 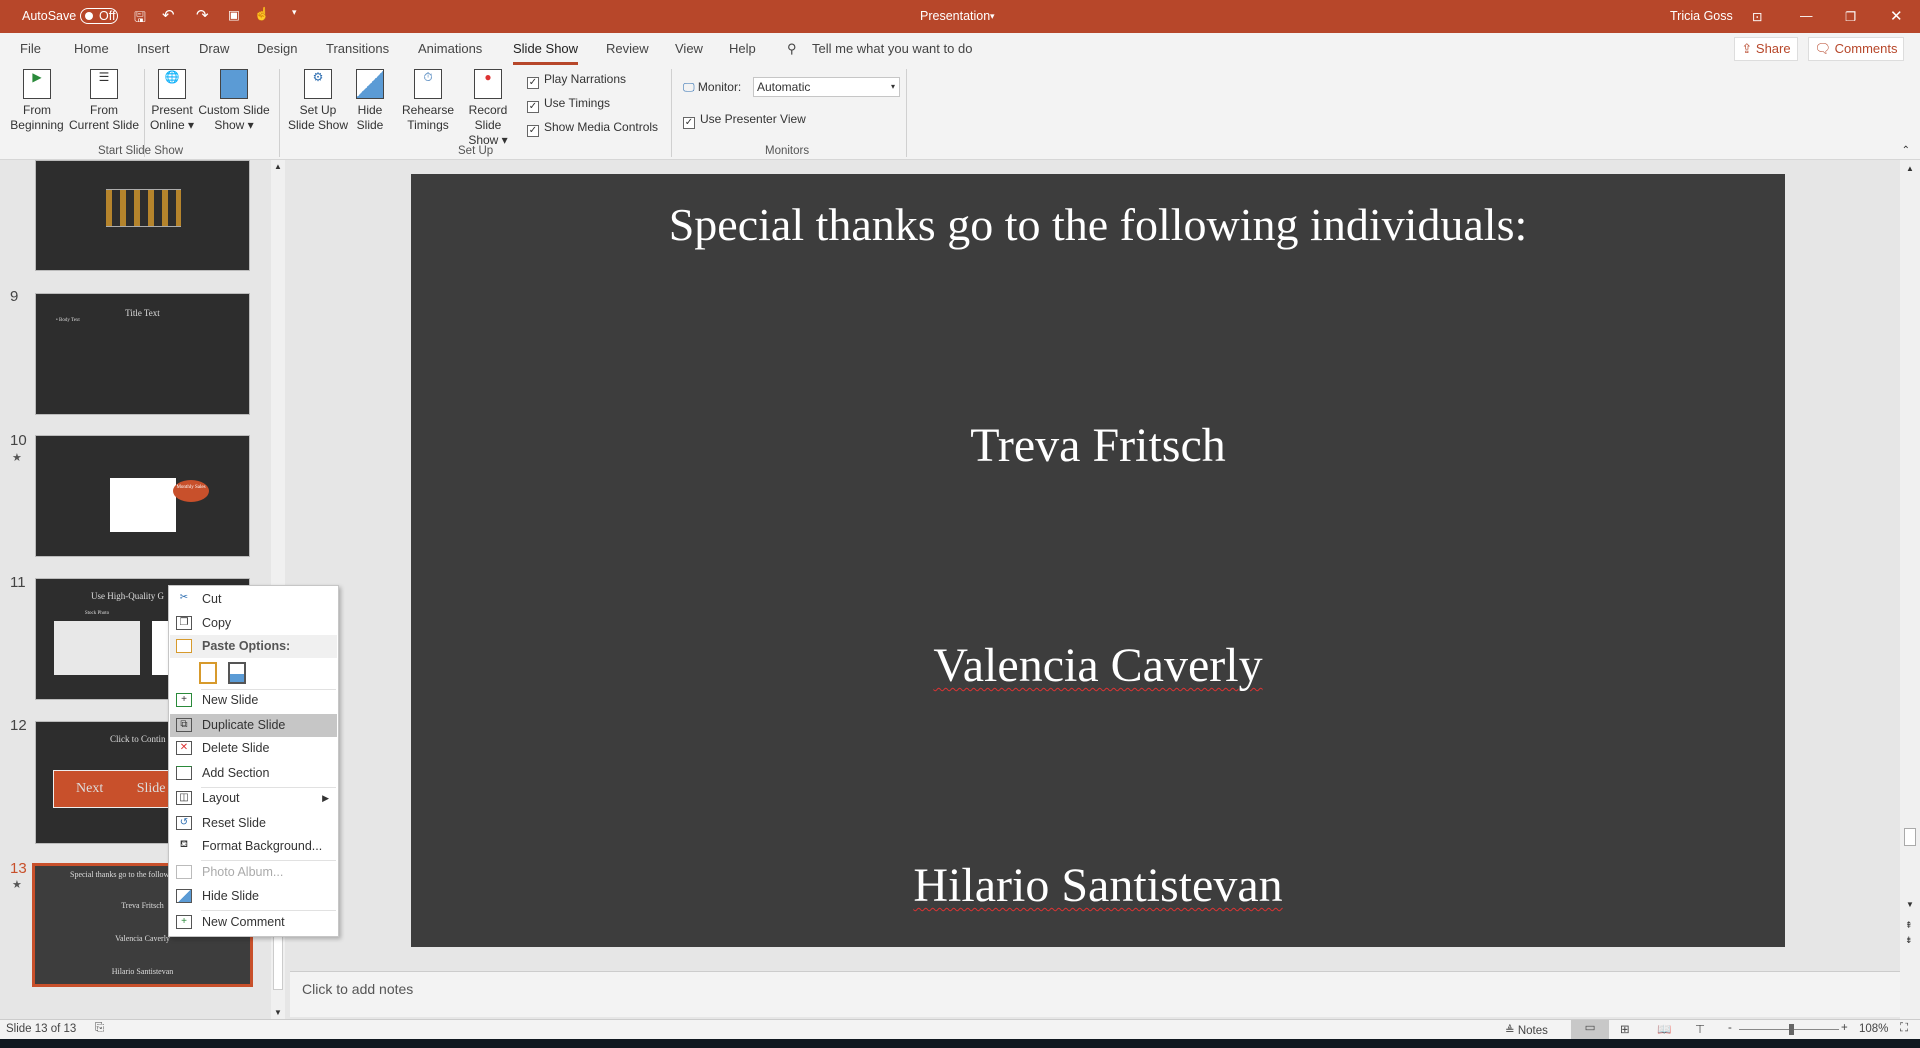 What do you see at coordinates (1526, 1030) in the screenshot?
I see `notes-button: ≜ Notes` at bounding box center [1526, 1030].